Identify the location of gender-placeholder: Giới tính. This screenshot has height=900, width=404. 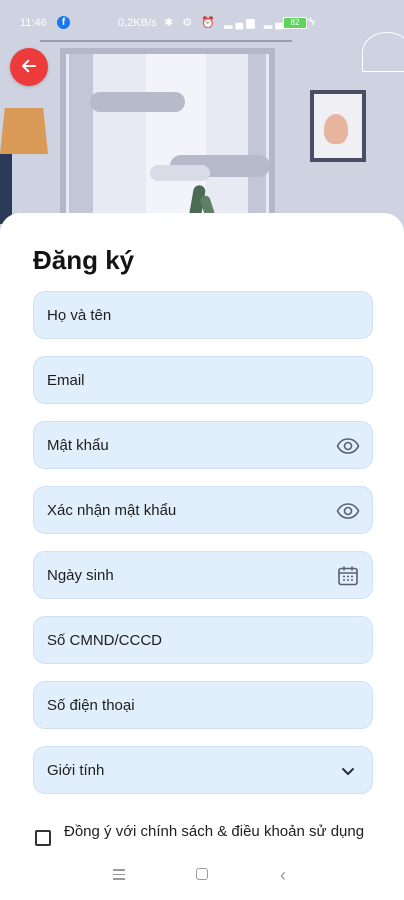
(76, 770).